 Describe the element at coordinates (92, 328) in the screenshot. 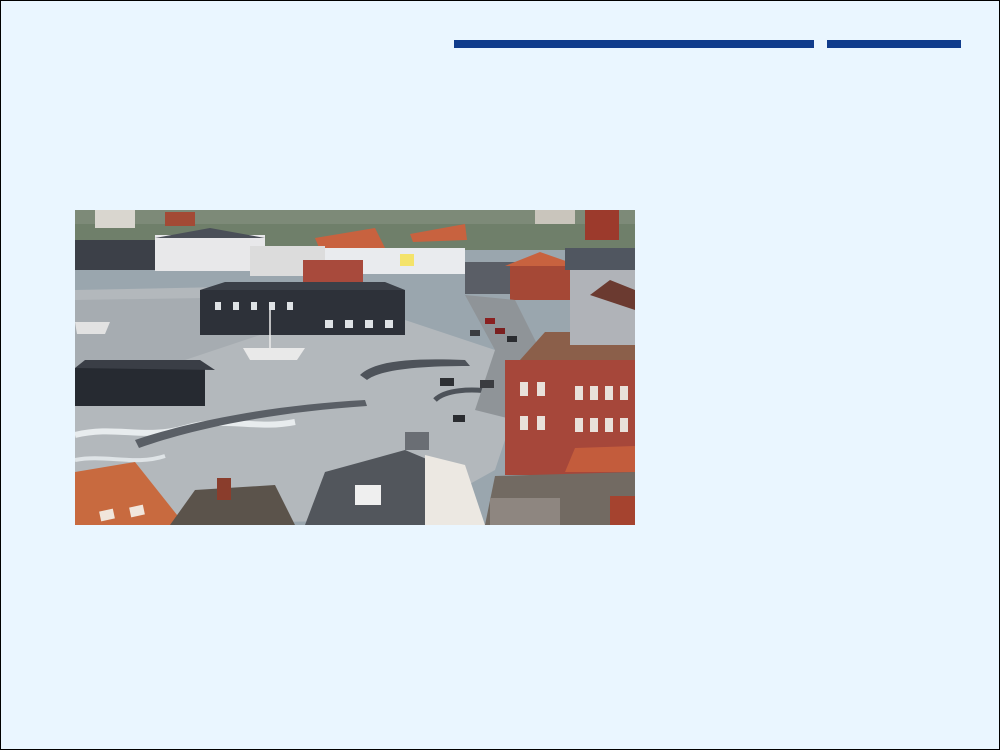

I see `boat` at that location.